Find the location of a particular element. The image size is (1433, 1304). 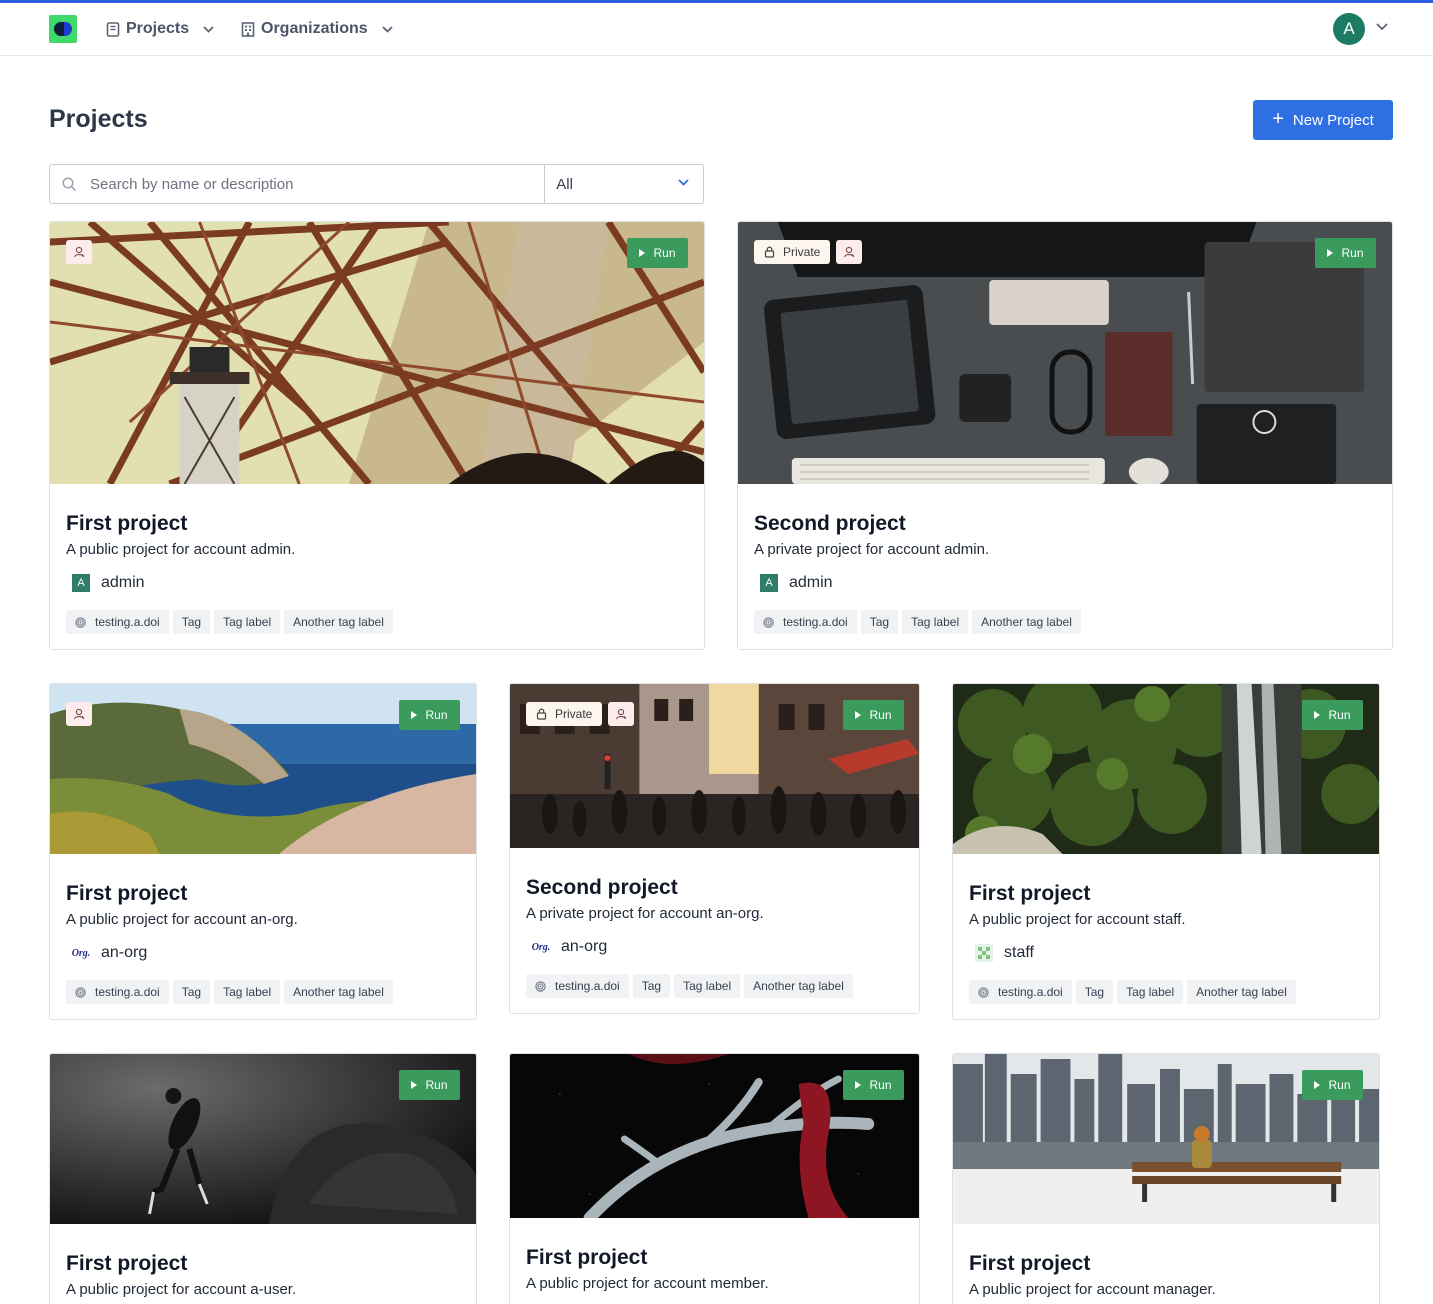

plus-icon: + is located at coordinates (1278, 119).